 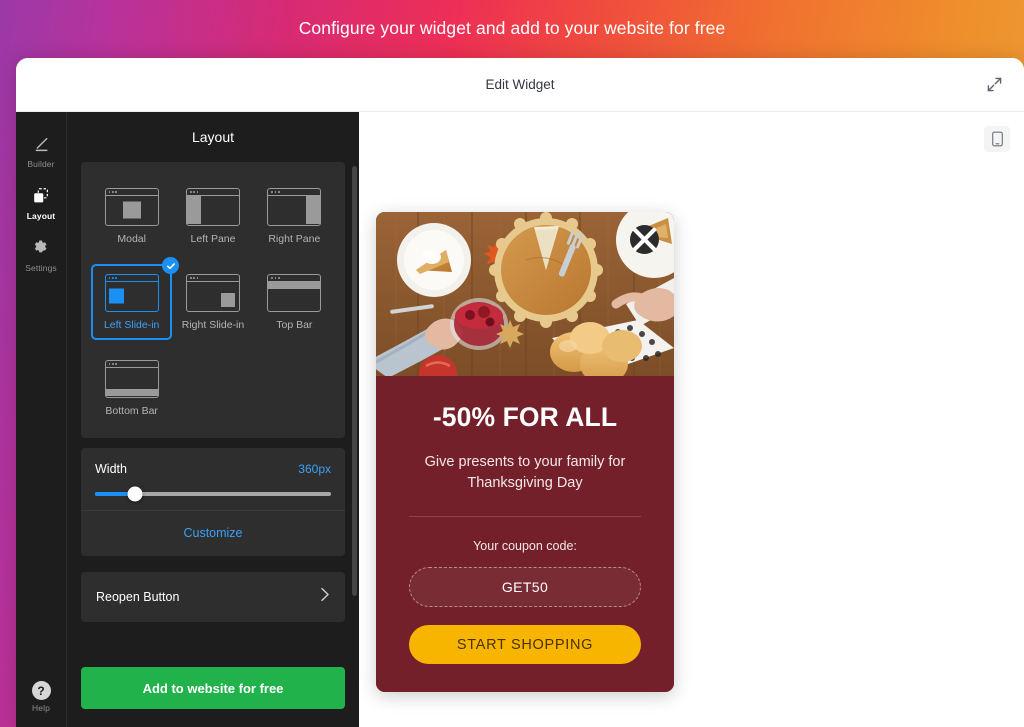 I want to click on sidebar-item-settings: Settings, so click(x=41, y=254).